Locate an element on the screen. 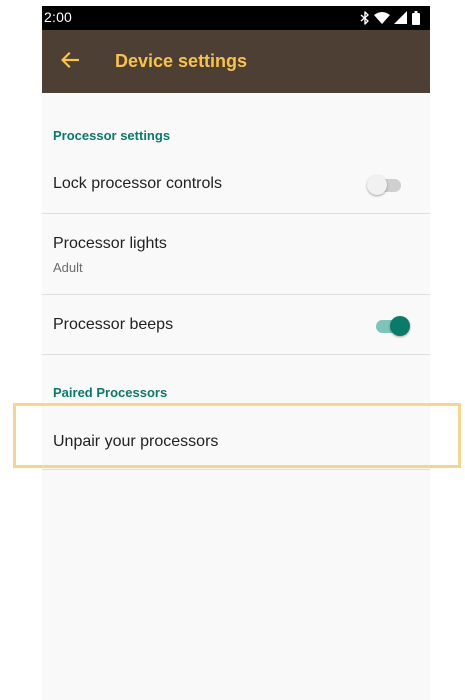 The width and height of the screenshot is (465, 700). processor-beeps-switch is located at coordinates (392, 326).